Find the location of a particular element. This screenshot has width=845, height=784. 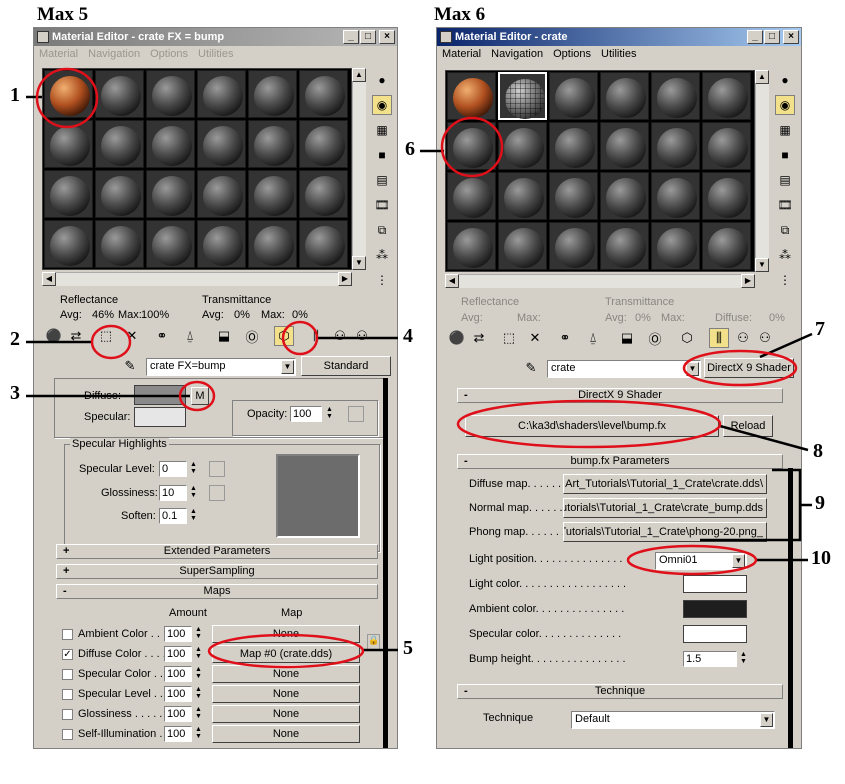

glossiness-map-button is located at coordinates (217, 493).